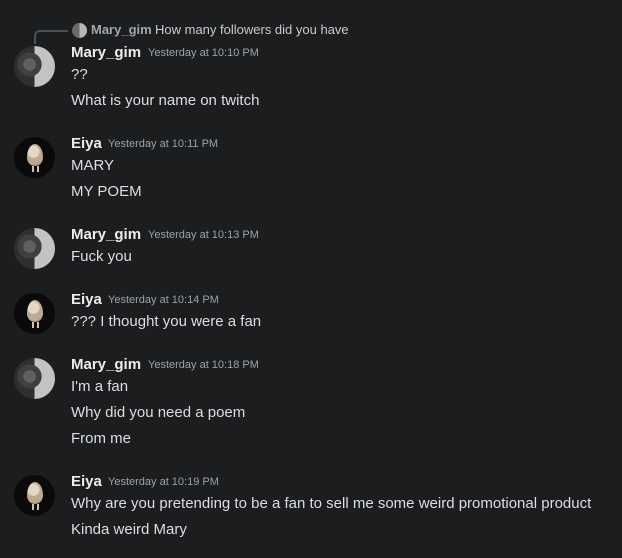 The height and width of the screenshot is (558, 622). What do you see at coordinates (252, 29) in the screenshot?
I see `reply-text: How many followers did you have` at bounding box center [252, 29].